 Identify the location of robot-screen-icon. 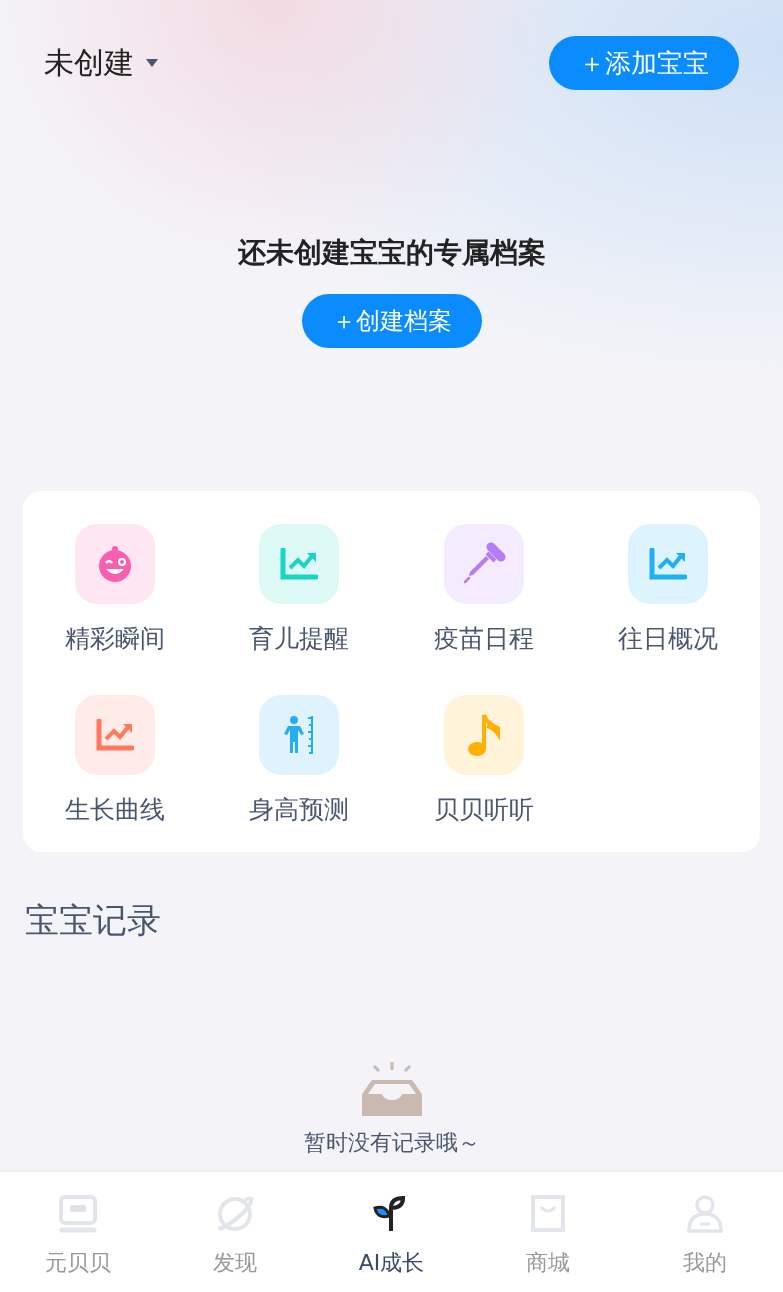
(78, 1214).